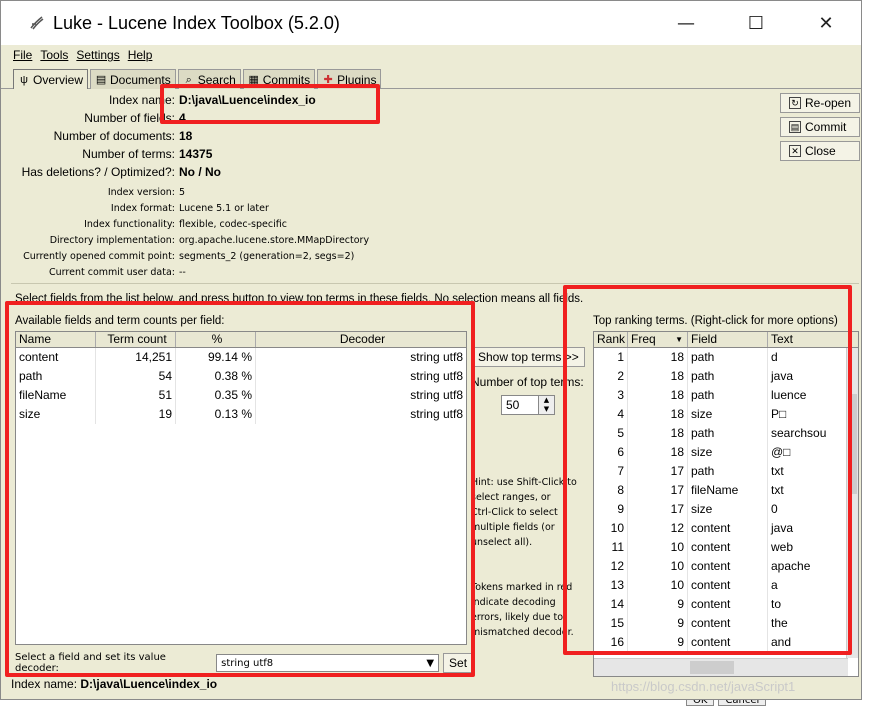  What do you see at coordinates (182, 192) in the screenshot?
I see `version-value: 5` at bounding box center [182, 192].